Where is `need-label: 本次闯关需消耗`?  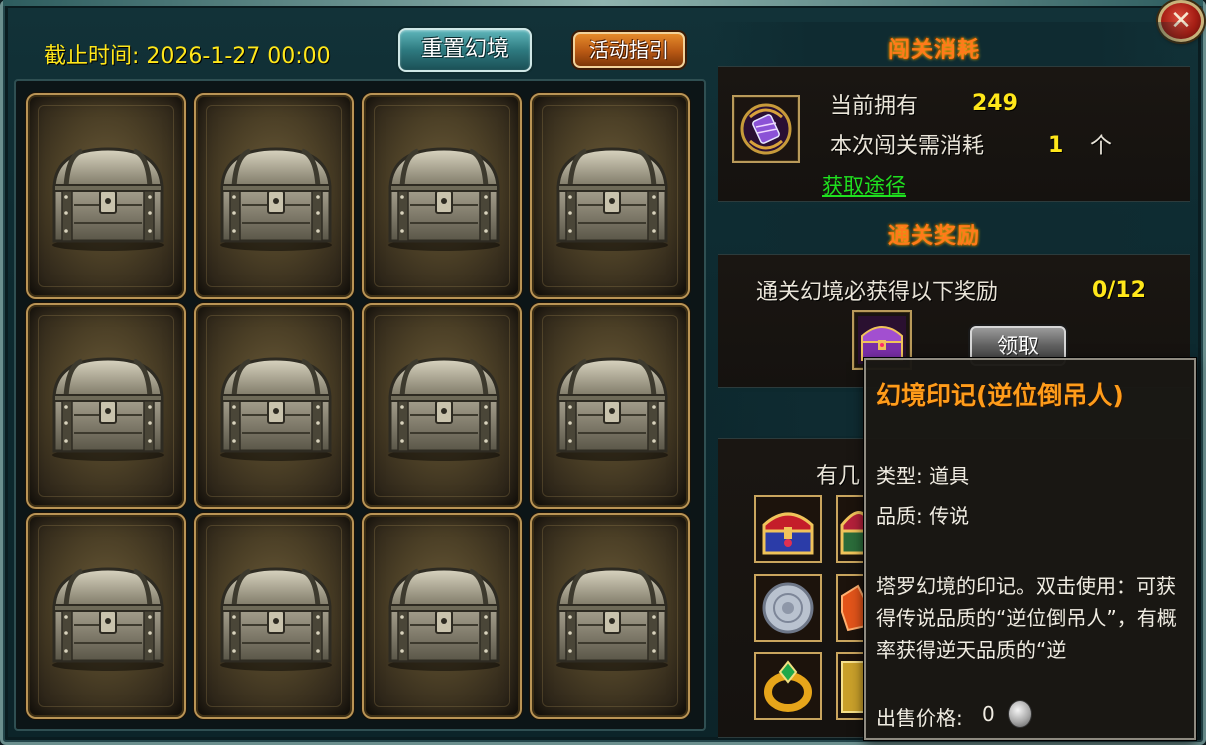
need-label: 本次闯关需消耗 is located at coordinates (907, 146).